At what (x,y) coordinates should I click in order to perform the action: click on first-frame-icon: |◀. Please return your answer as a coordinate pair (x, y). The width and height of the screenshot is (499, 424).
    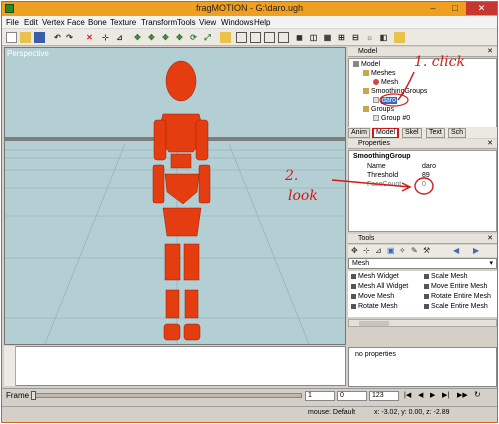
    Looking at the image, I should click on (407, 395).